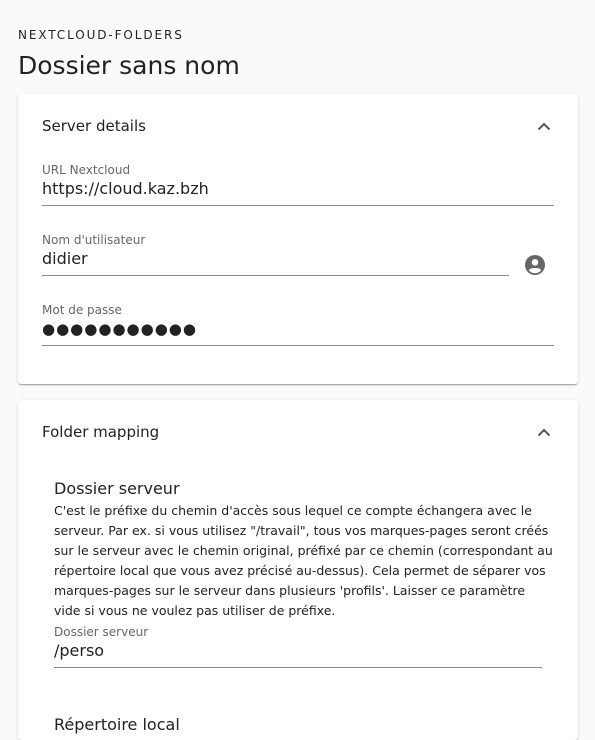 This screenshot has height=740, width=595. I want to click on username-input: didier, so click(275, 262).